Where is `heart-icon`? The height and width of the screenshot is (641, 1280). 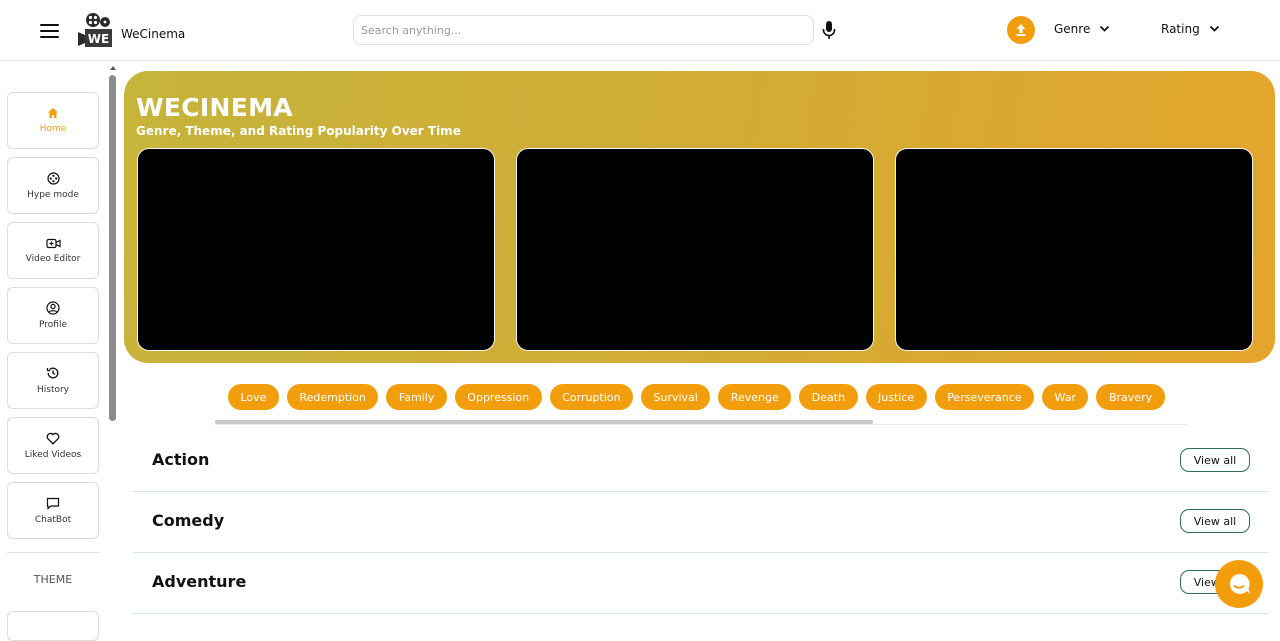
heart-icon is located at coordinates (53, 438).